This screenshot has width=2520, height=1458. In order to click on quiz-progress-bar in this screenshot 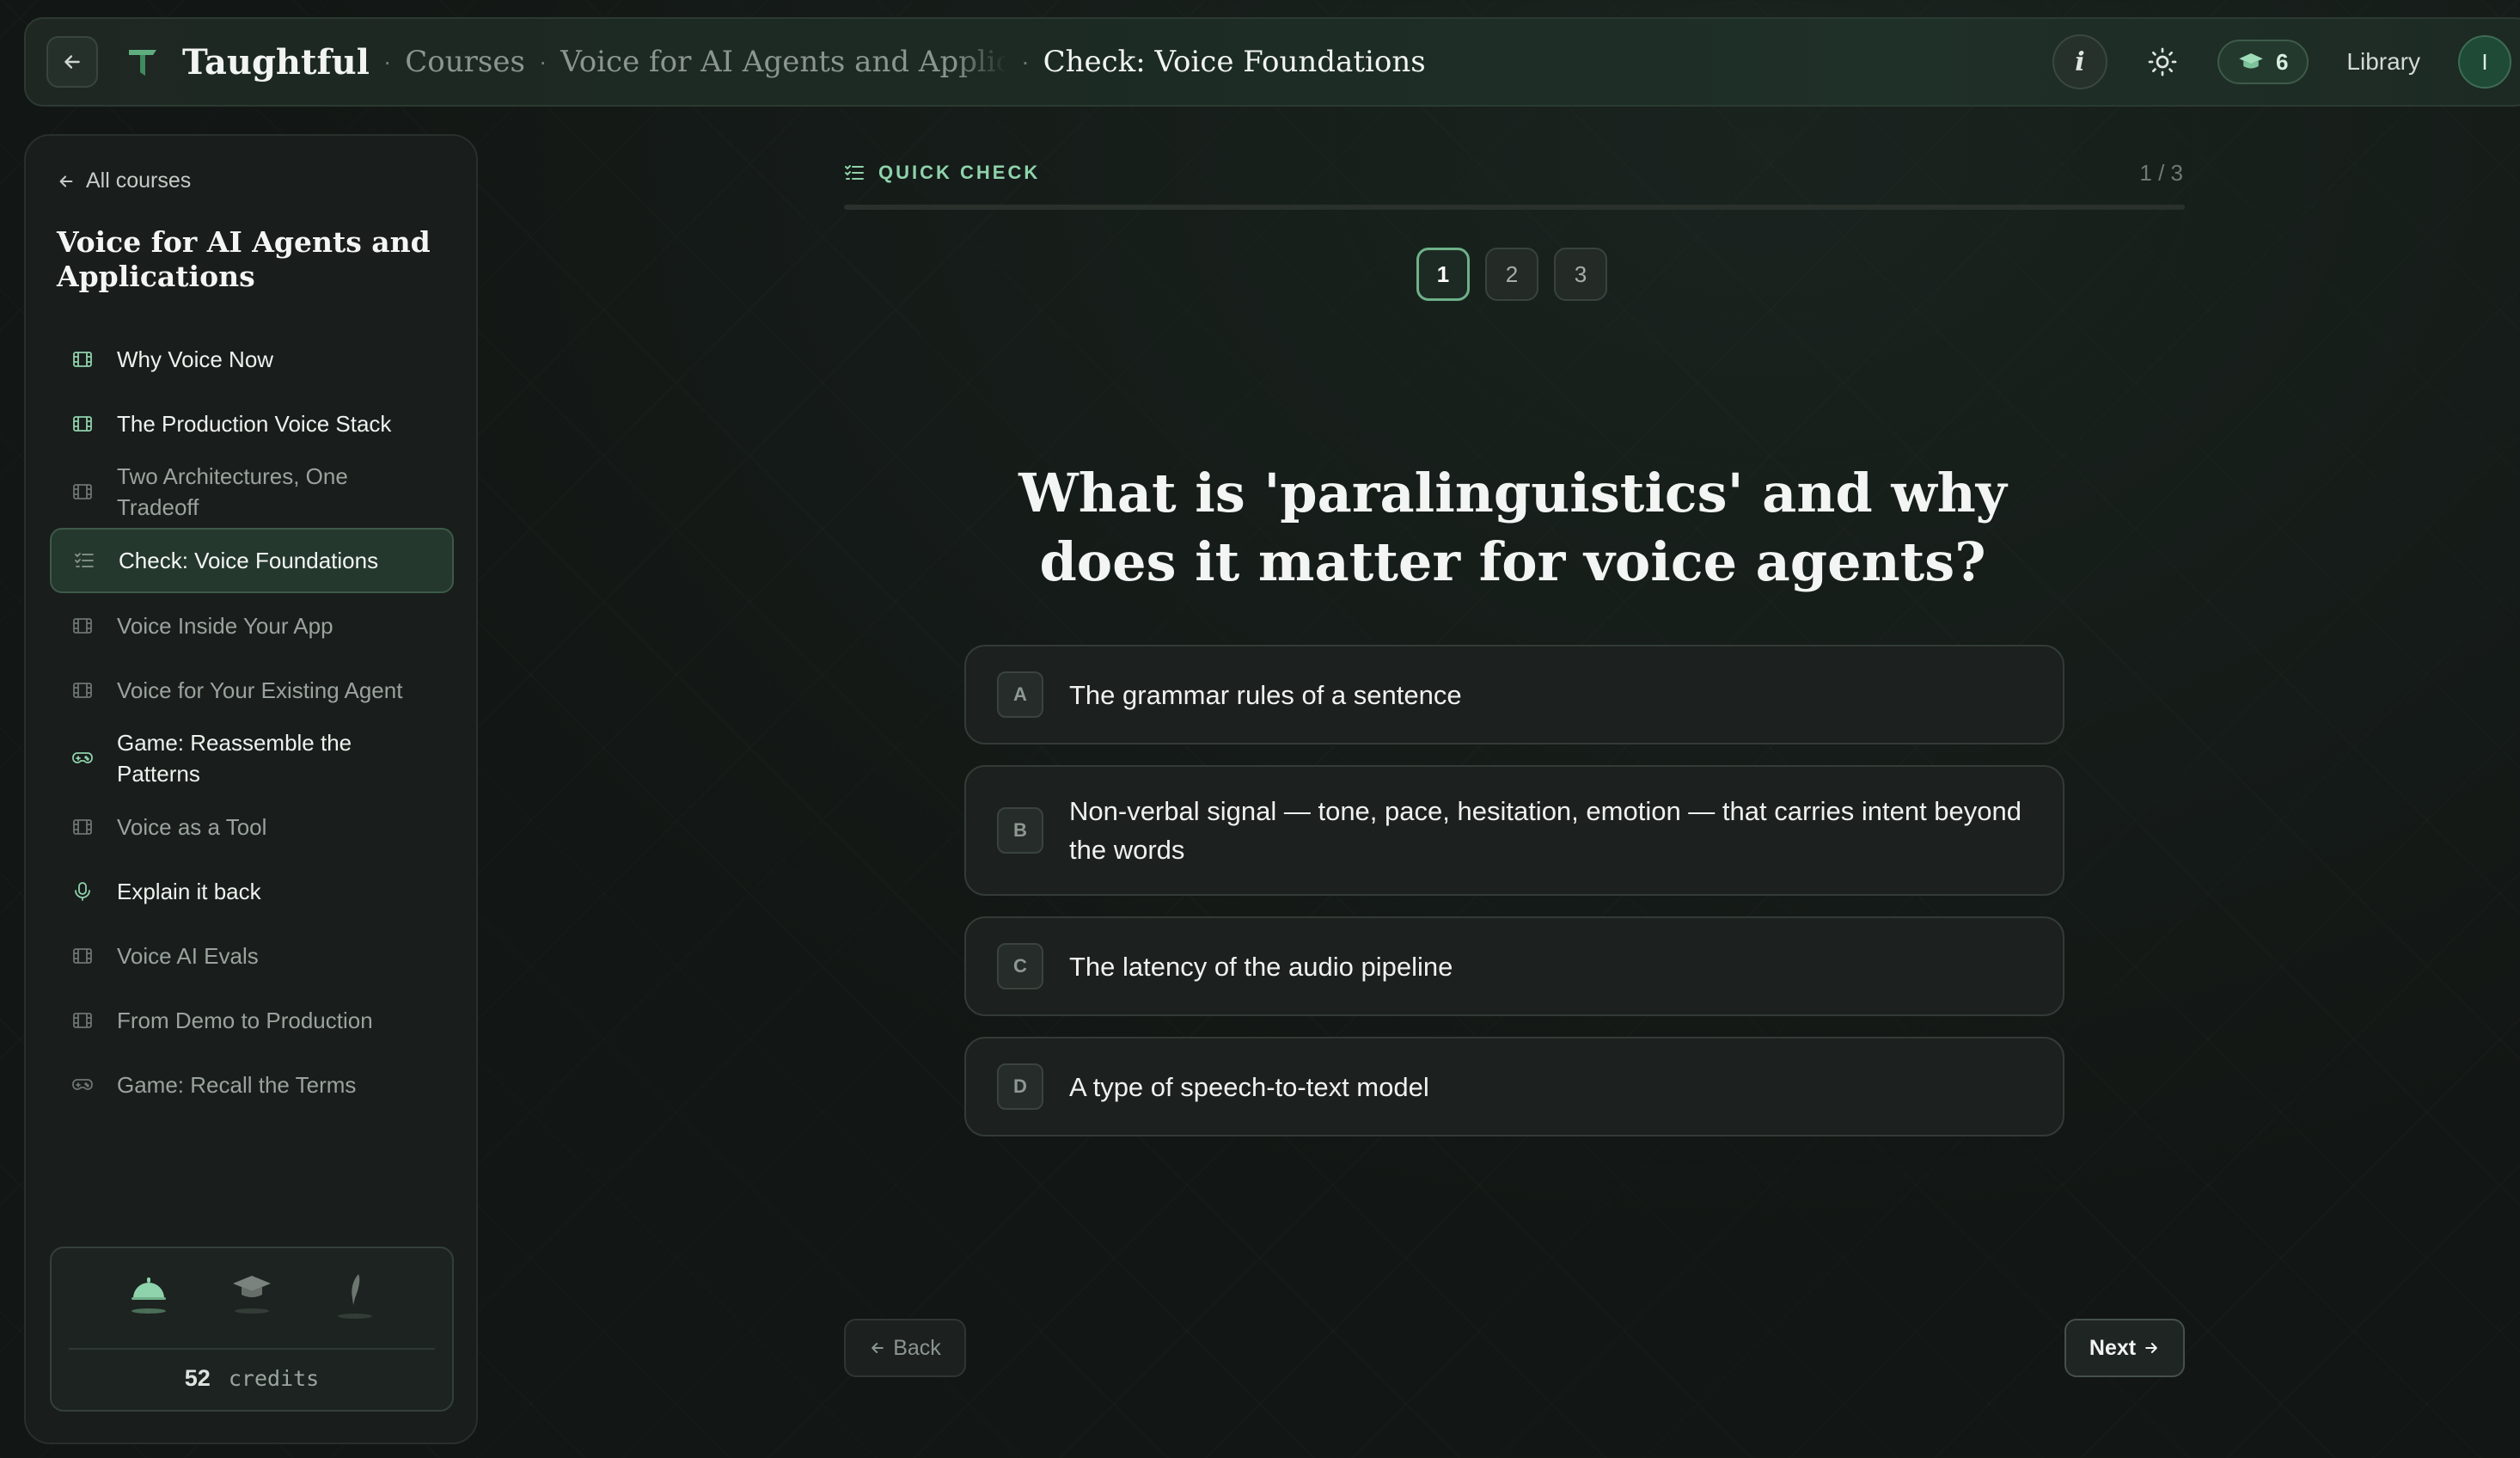, I will do `click(1515, 207)`.